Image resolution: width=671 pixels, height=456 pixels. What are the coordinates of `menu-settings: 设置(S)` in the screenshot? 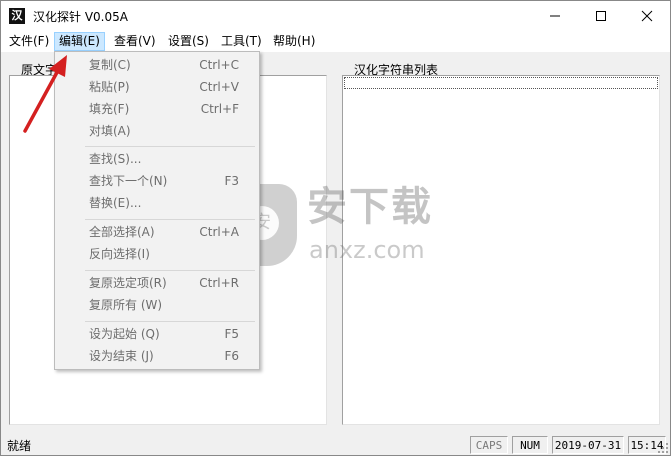 It's located at (188, 41).